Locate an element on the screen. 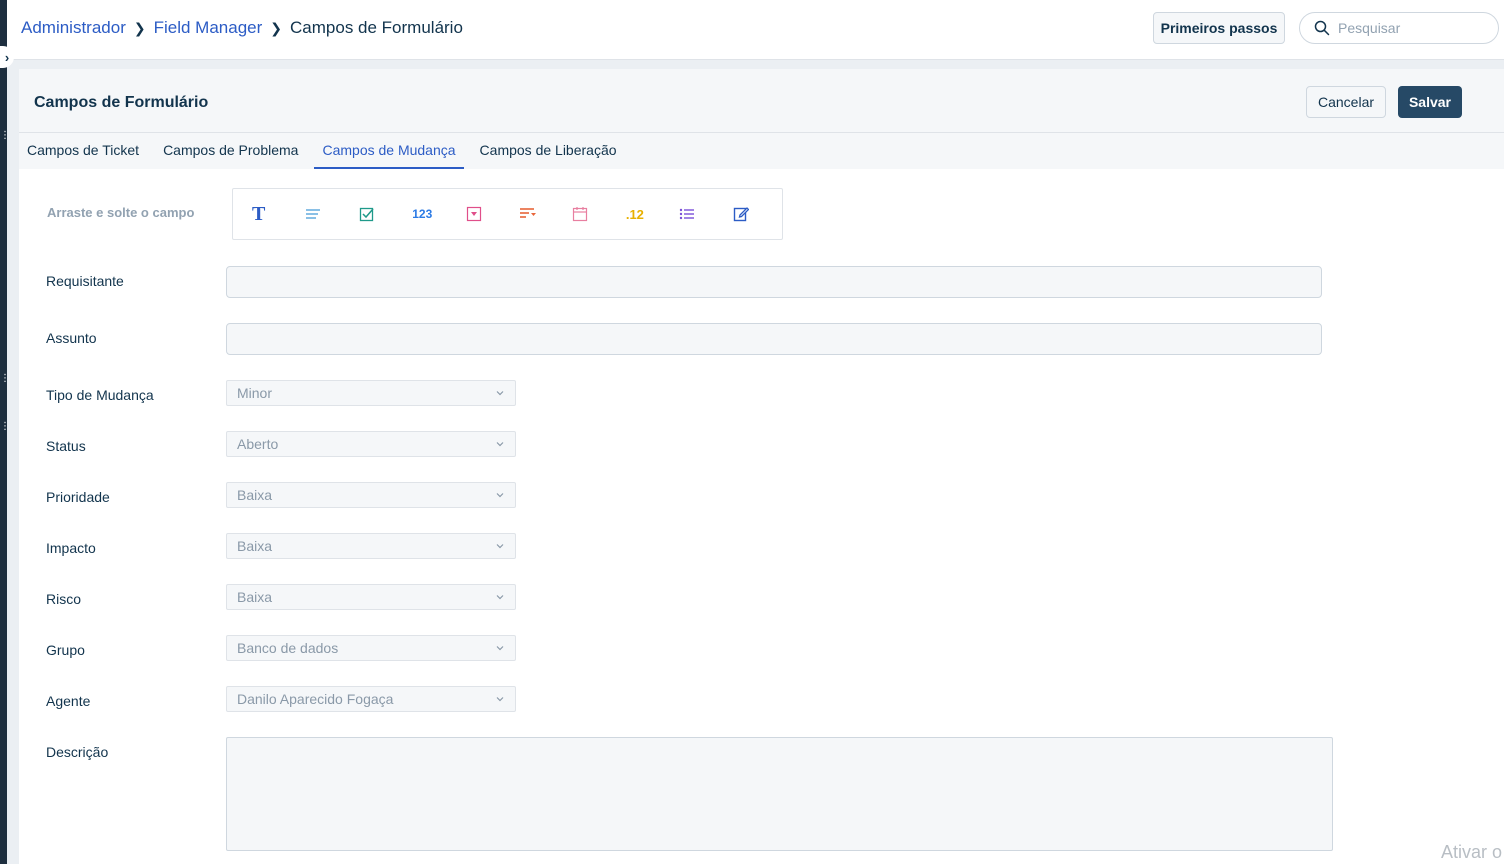  activation-watermark: Ativar o is located at coordinates (1472, 852).